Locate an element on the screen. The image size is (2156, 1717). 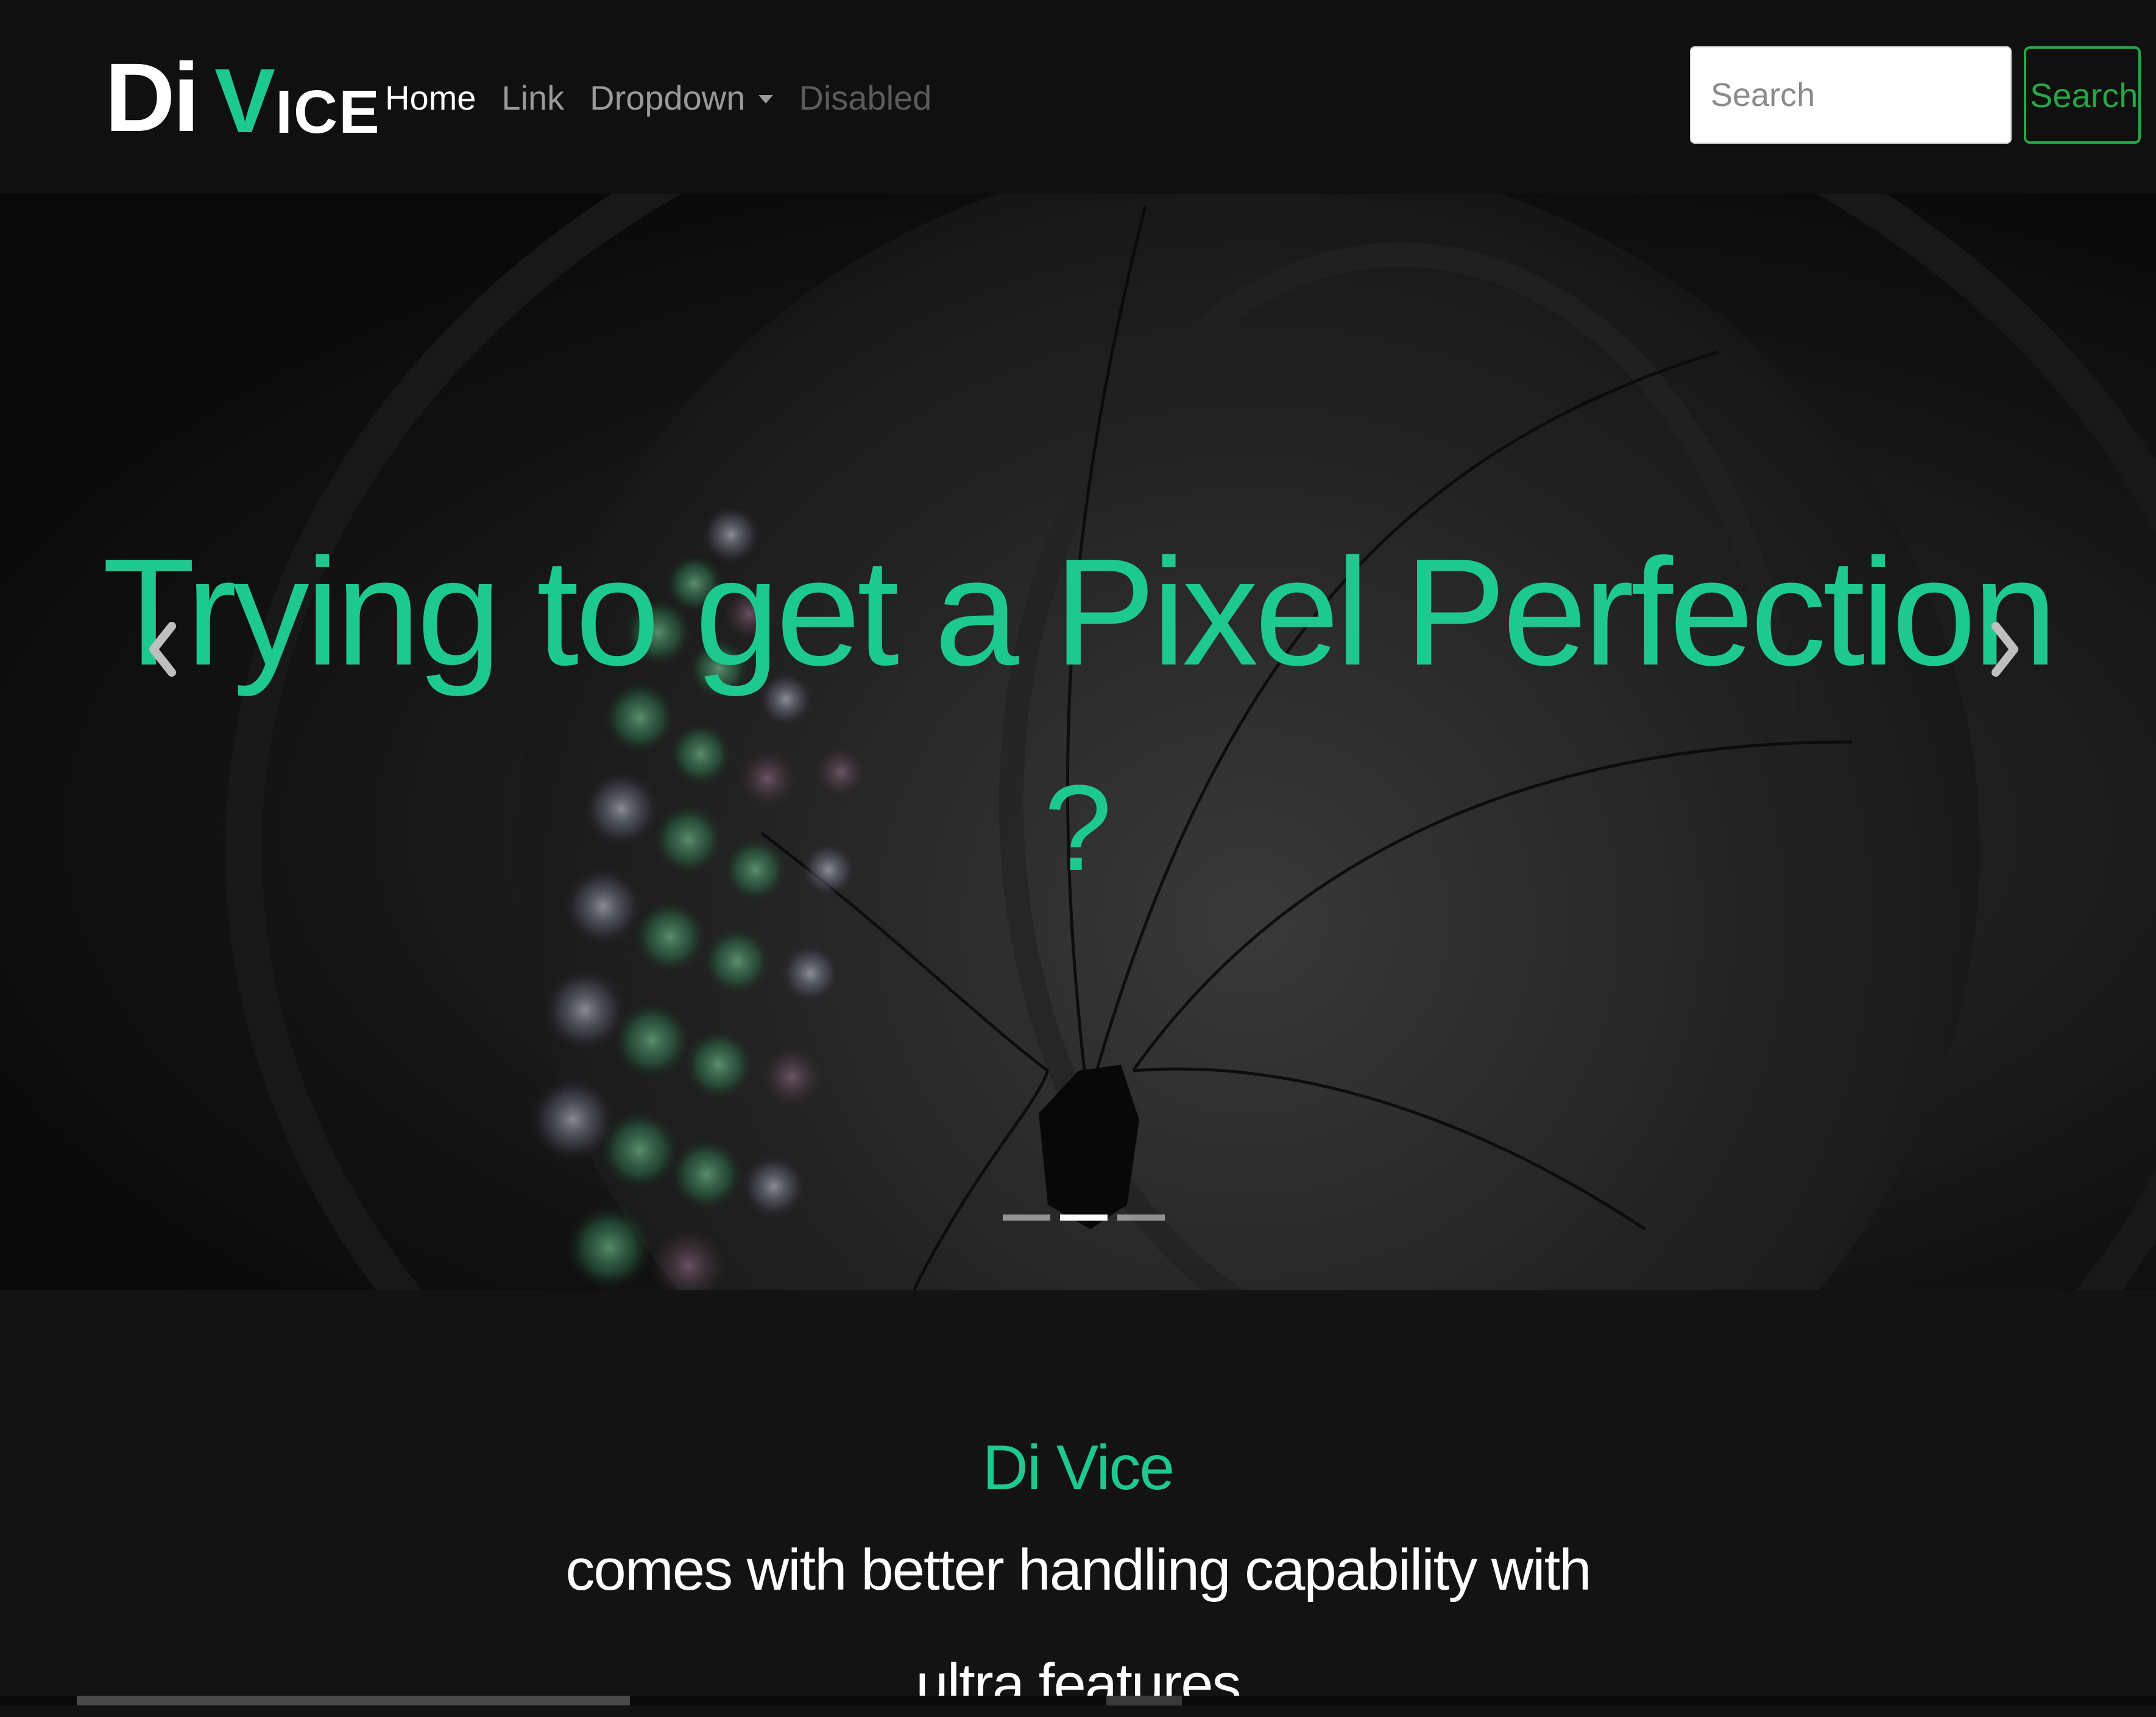
brand-logo-part-v: V is located at coordinates (245, 100).